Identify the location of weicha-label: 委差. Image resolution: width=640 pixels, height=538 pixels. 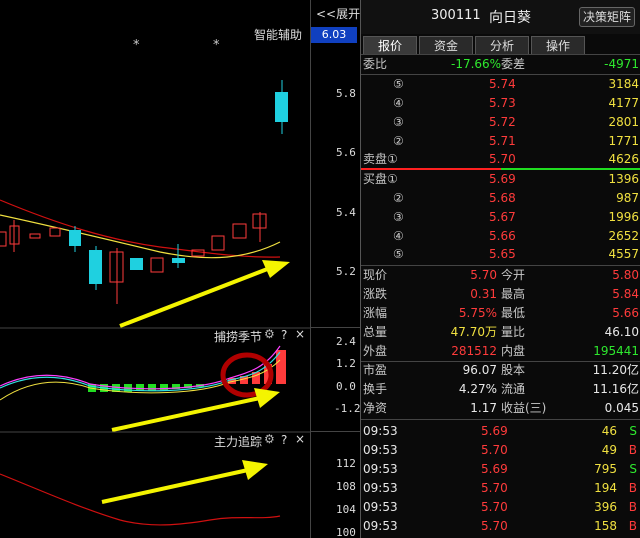
(513, 64).